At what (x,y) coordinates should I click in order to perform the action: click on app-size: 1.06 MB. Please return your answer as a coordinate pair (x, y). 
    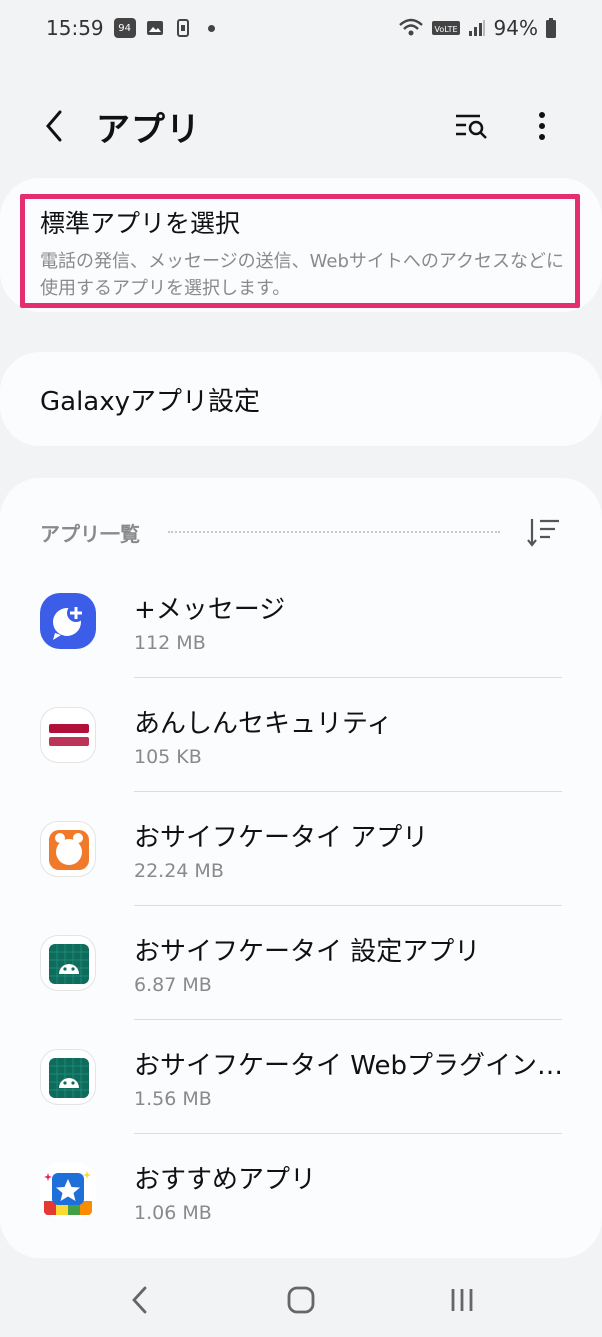
    Looking at the image, I should click on (173, 1212).